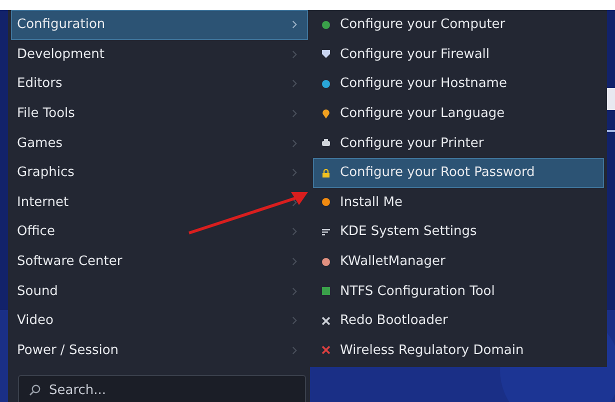 The width and height of the screenshot is (615, 402). What do you see at coordinates (458, 261) in the screenshot?
I see `submenu-item: KWalletManager` at bounding box center [458, 261].